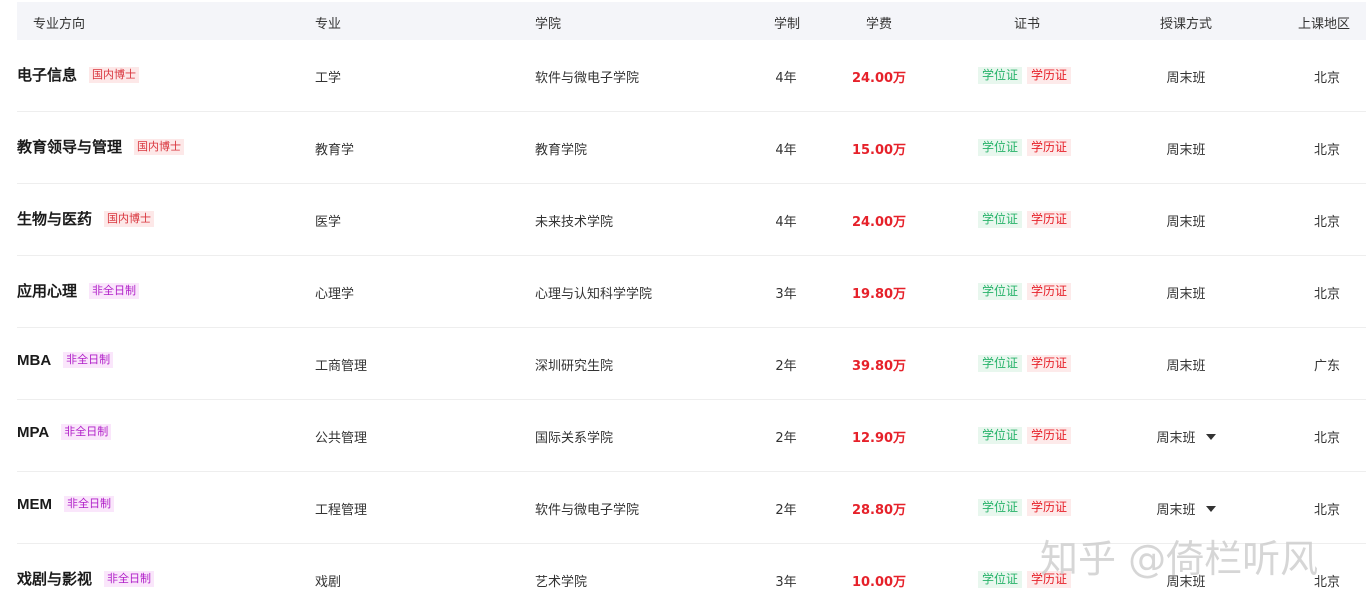 The width and height of the screenshot is (1366, 615). I want to click on table-row: 戏剧与影视 非全日制 戏剧 艺术学院 3年 10.00万 学位证 学历证 周末班 北京, so click(691, 579).